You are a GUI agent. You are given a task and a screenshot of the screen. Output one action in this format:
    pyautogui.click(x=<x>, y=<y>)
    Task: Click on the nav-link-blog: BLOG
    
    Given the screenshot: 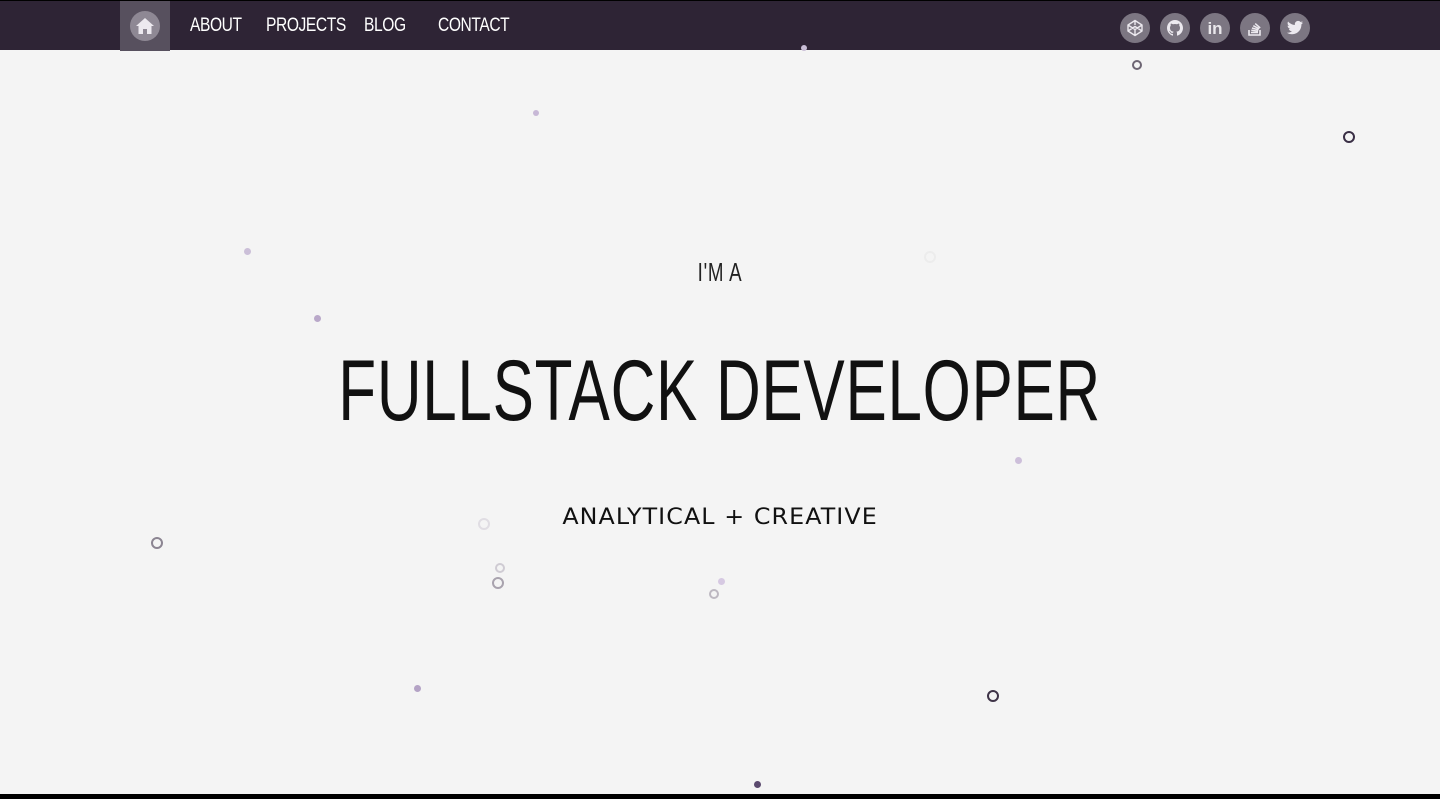 What is the action you would take?
    pyautogui.click(x=385, y=26)
    